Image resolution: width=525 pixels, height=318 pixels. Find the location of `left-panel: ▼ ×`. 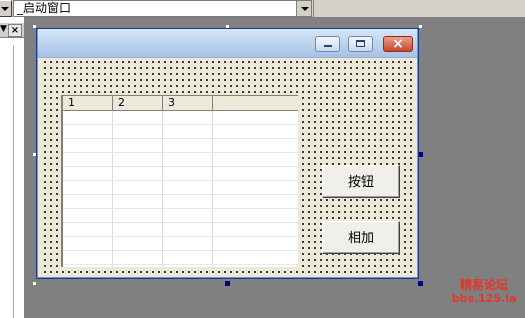

left-panel: ▼ × is located at coordinates (12, 167).